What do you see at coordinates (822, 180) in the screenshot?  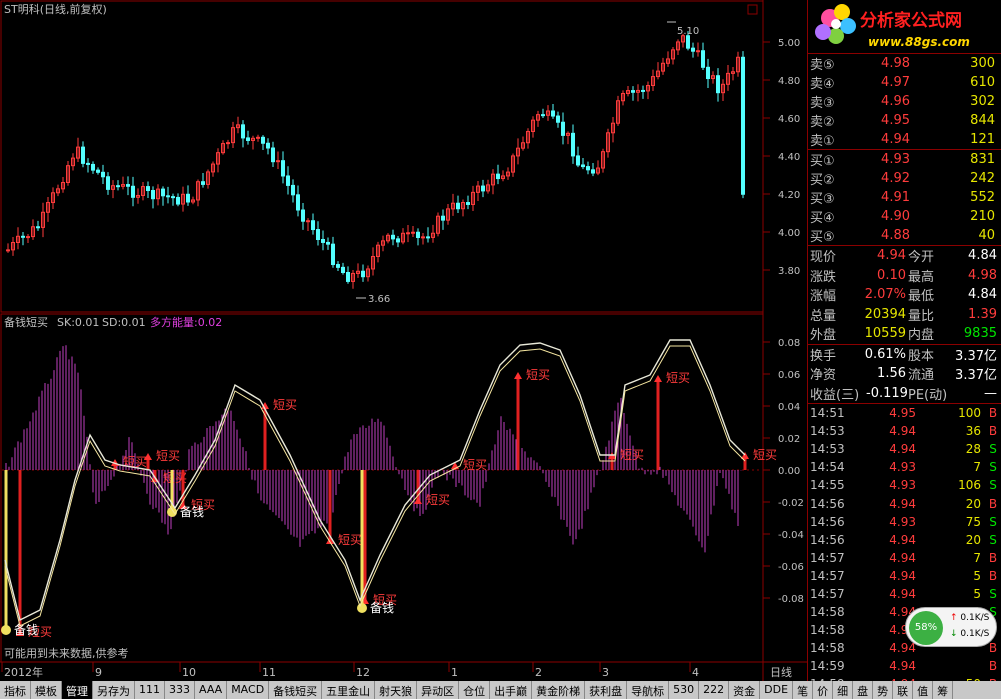 I see `level-label: 买②` at bounding box center [822, 180].